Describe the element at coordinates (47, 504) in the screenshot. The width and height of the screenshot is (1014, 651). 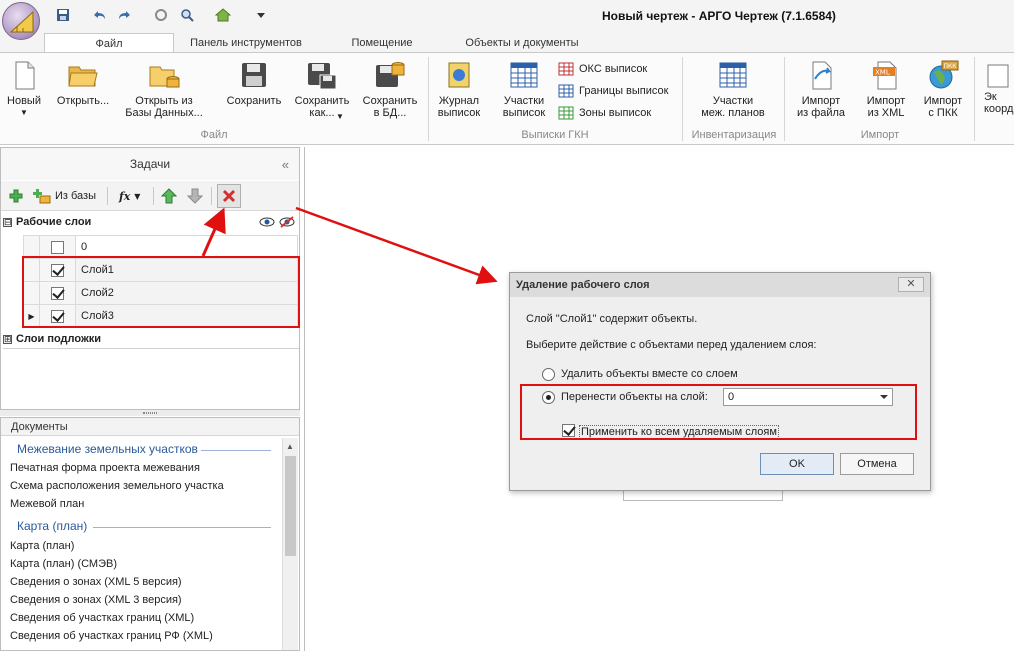
I see `document-item: Межевой план` at that location.